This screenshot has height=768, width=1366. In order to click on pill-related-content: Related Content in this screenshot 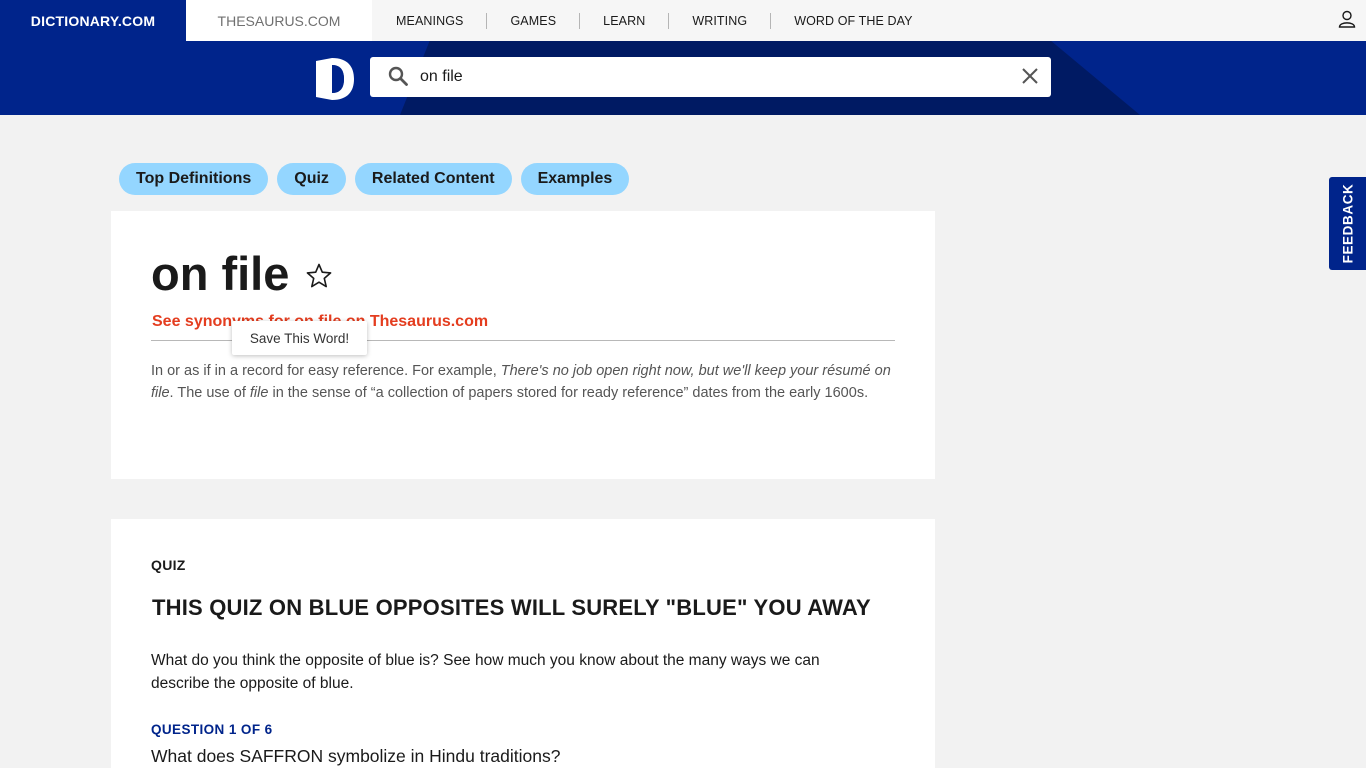, I will do `click(433, 179)`.